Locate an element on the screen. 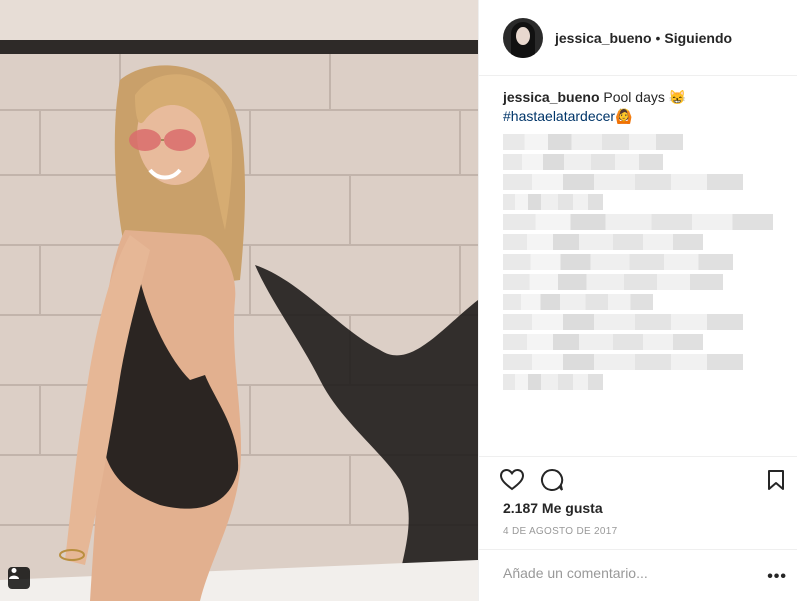 The height and width of the screenshot is (601, 797). user-tag-icon is located at coordinates (19, 578).